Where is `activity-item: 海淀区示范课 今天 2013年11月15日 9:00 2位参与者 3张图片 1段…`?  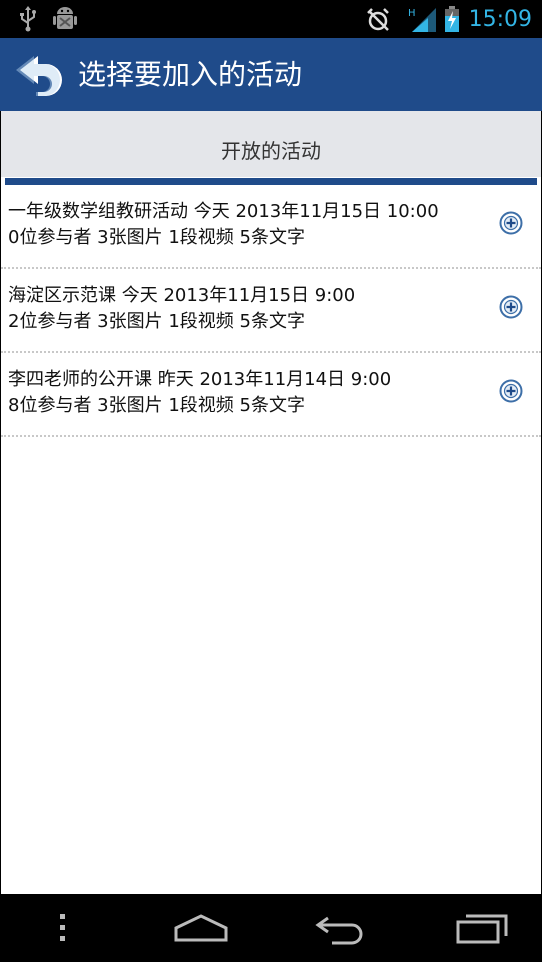
activity-item: 海淀区示范课 今天 2013年11月15日 9:00 2位参与者 3张图片 1段… is located at coordinates (271, 311).